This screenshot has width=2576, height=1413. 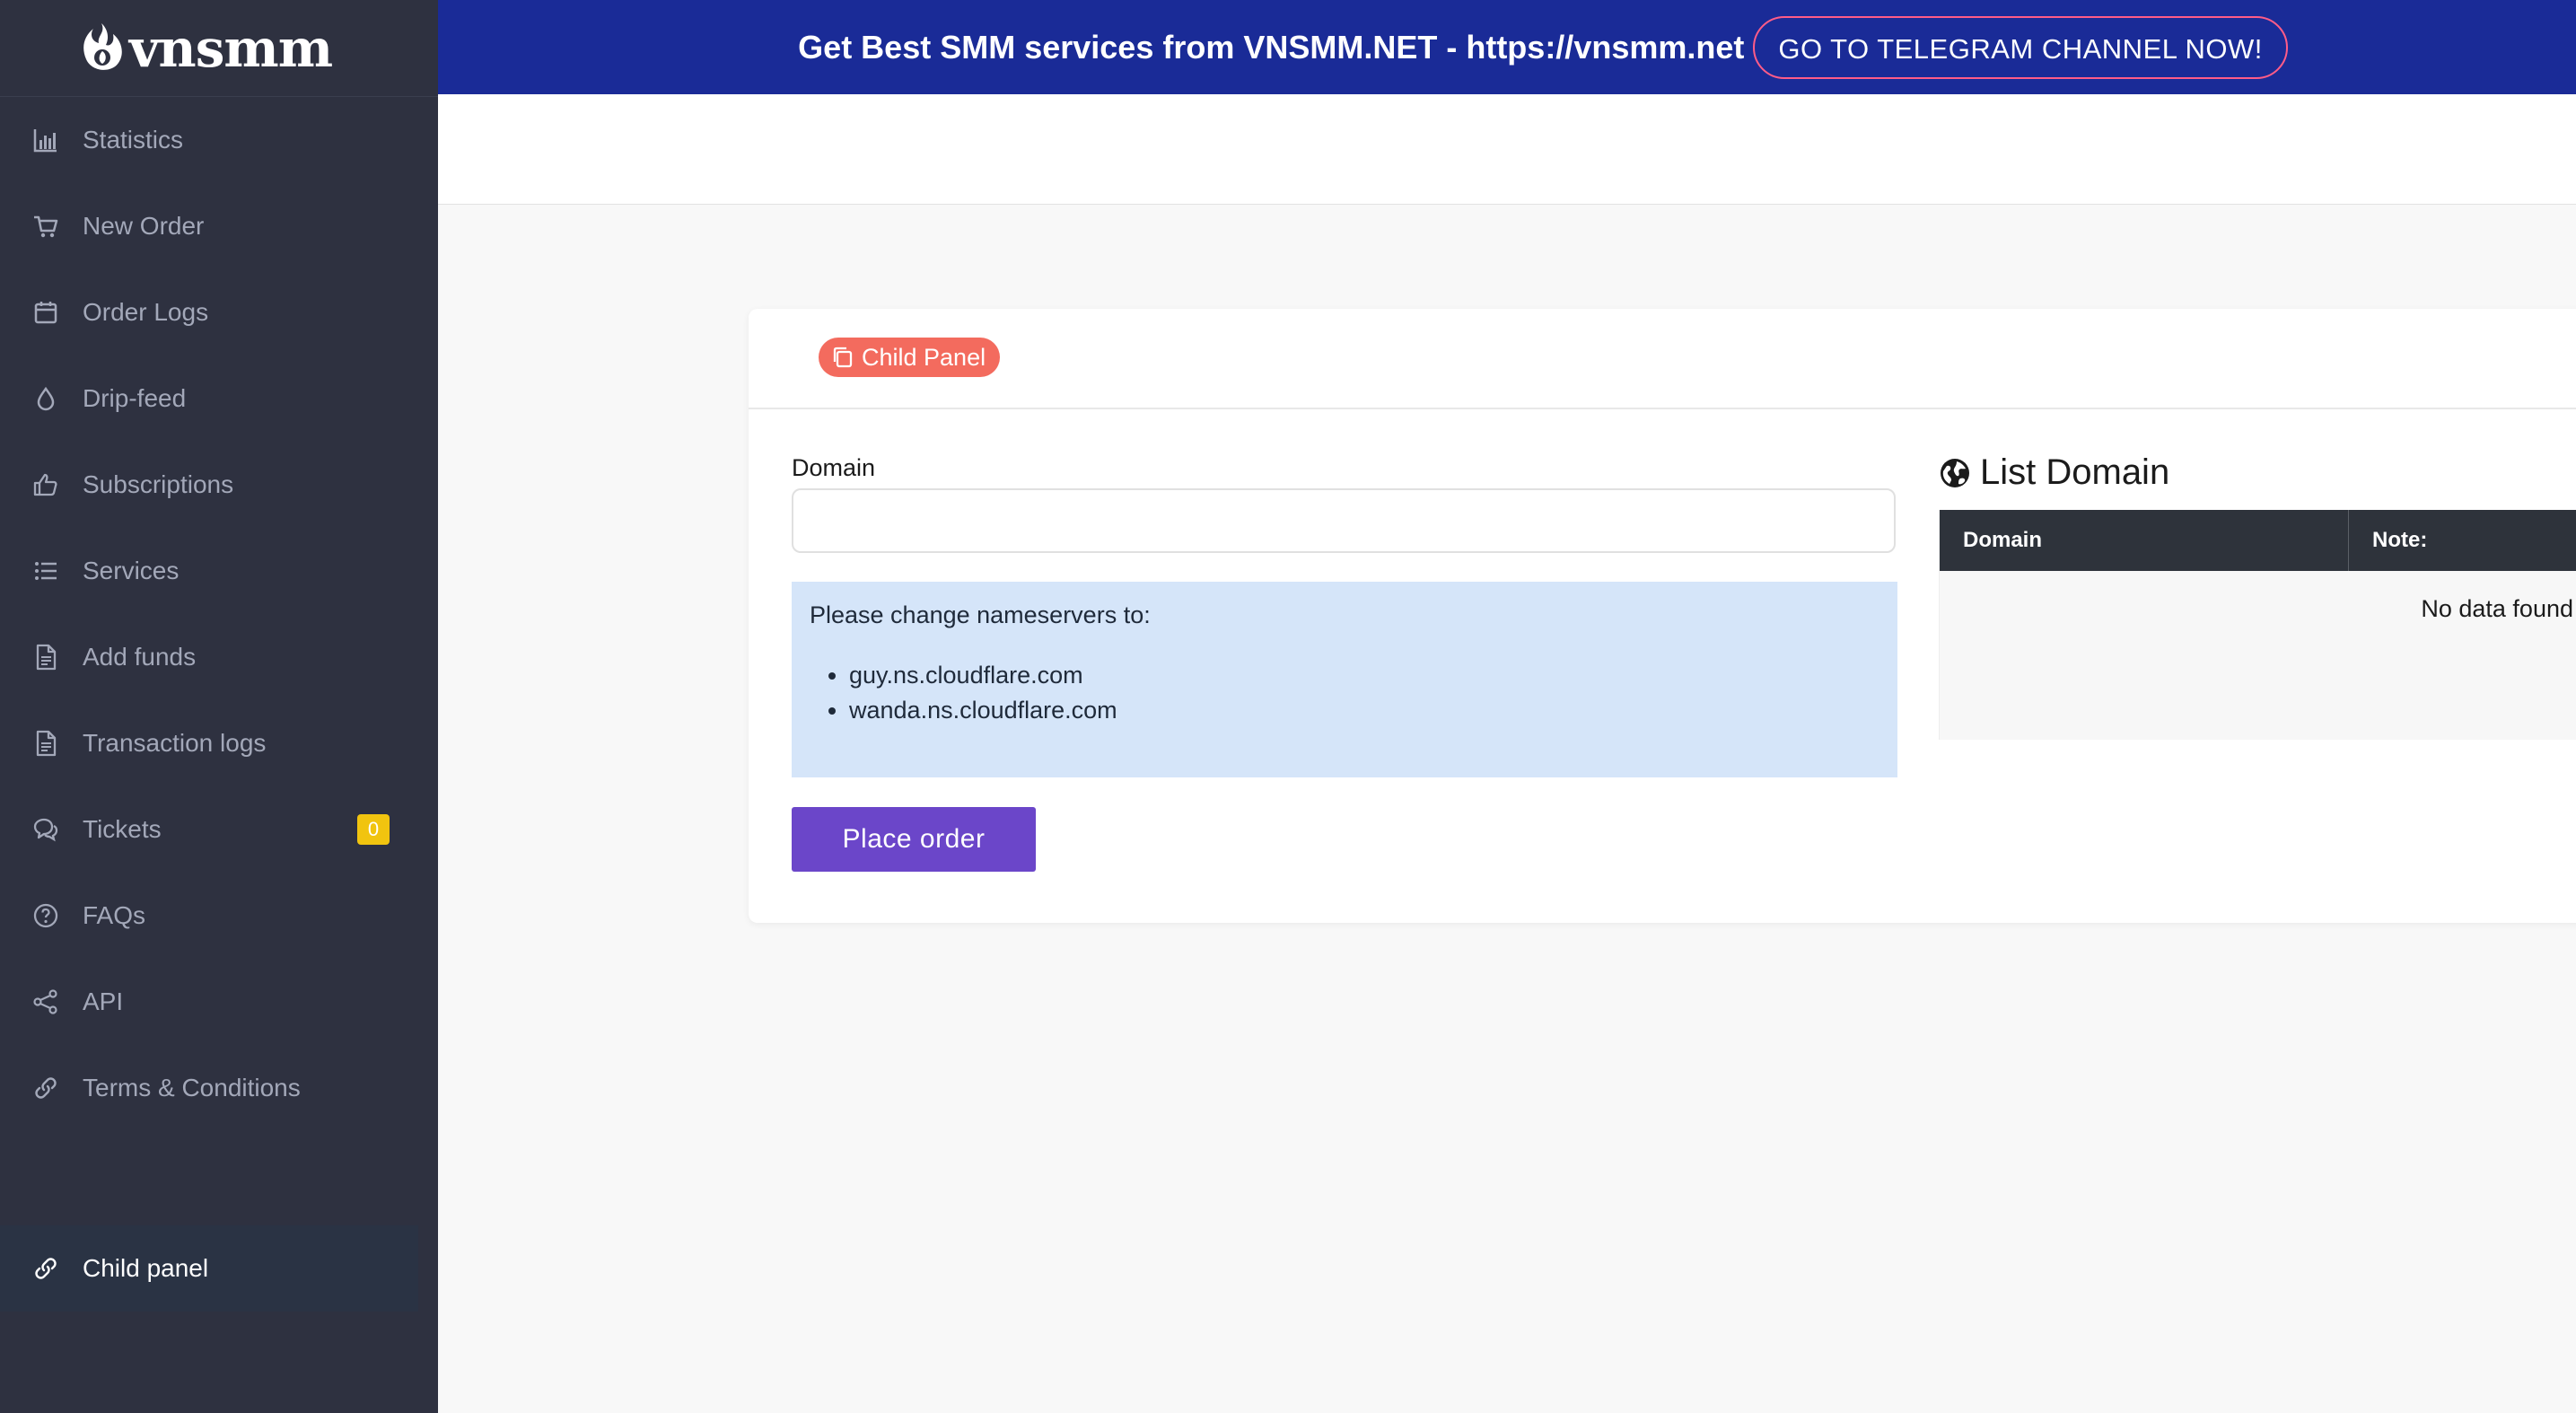 I want to click on card-header: Child Panel, so click(x=1662, y=359).